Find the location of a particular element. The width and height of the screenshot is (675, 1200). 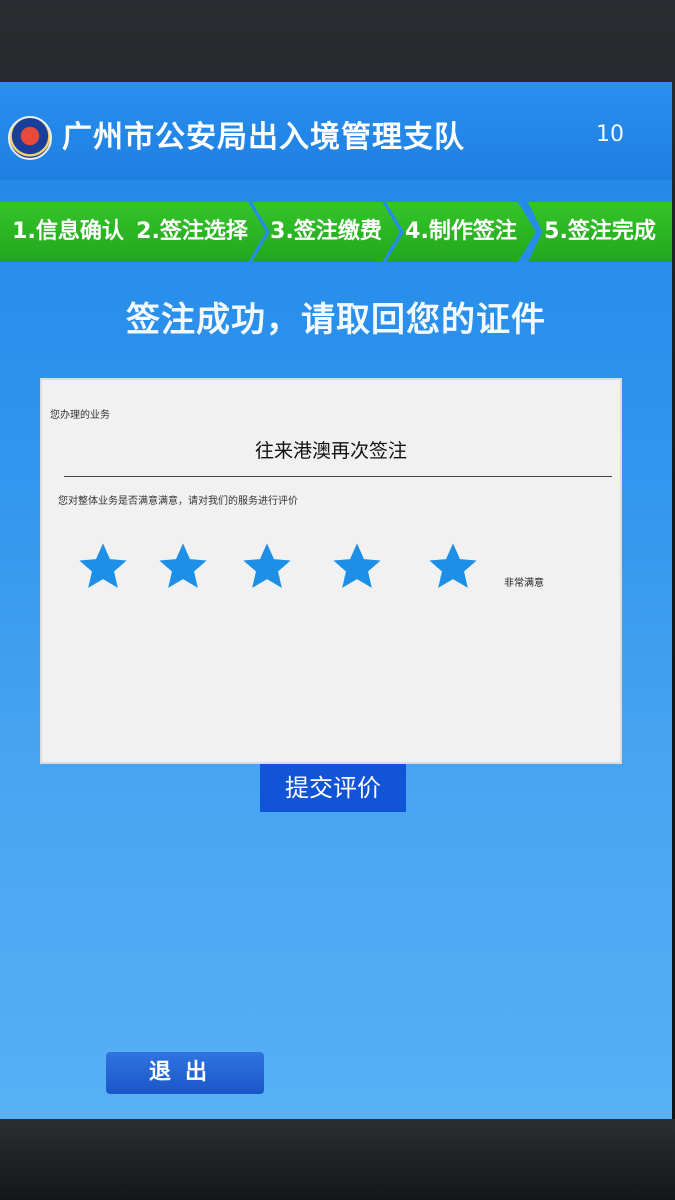

countdown-timer: 10 is located at coordinates (610, 134).